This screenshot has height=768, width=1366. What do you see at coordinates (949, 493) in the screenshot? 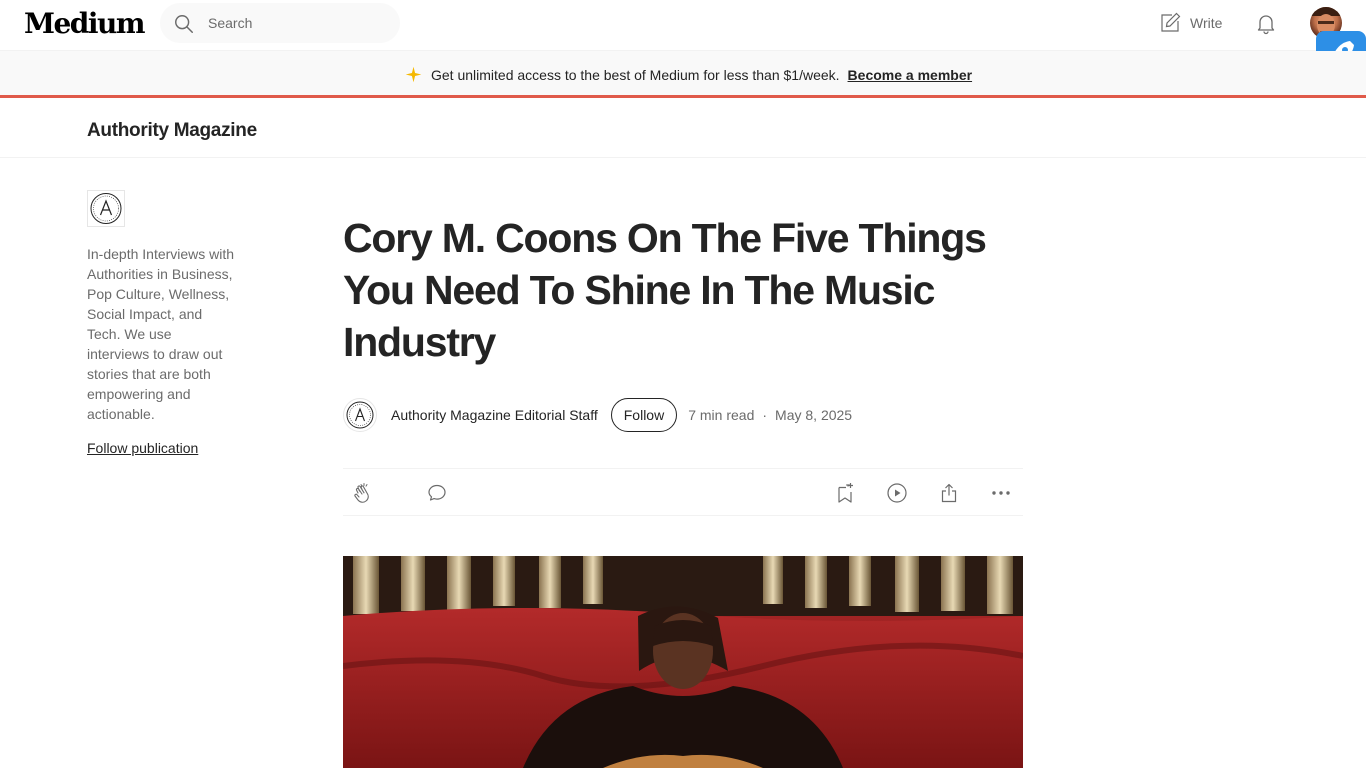
I see `share-icon` at bounding box center [949, 493].